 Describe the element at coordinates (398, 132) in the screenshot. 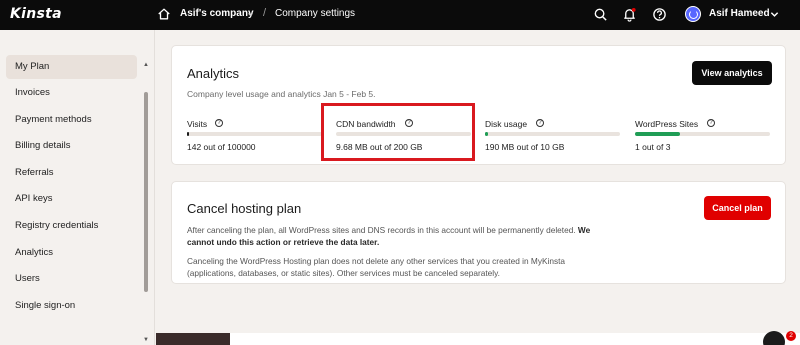

I see `highlight-box` at that location.